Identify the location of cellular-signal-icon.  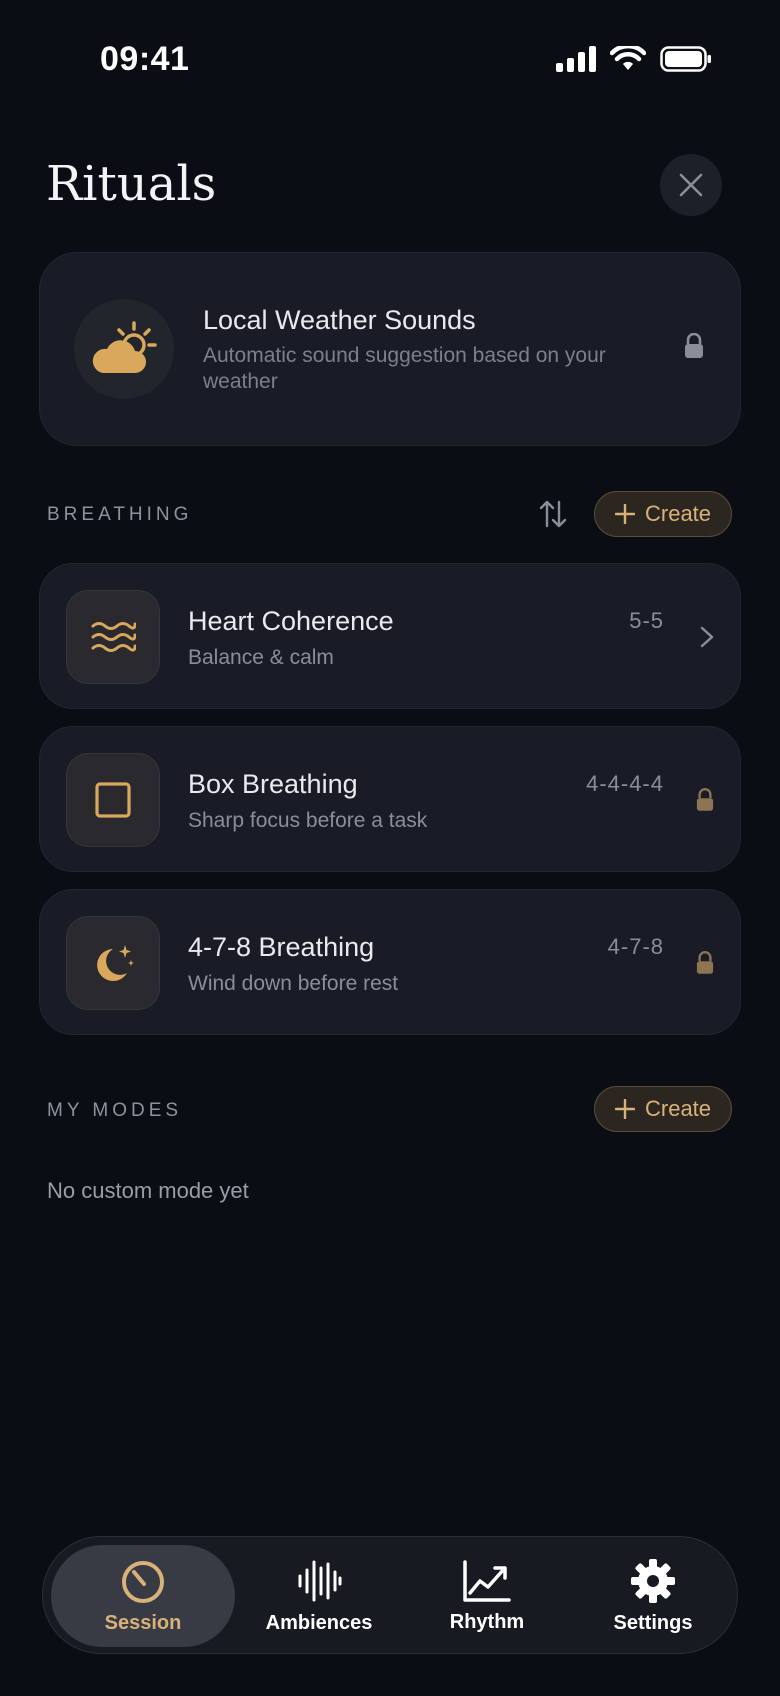
(576, 59).